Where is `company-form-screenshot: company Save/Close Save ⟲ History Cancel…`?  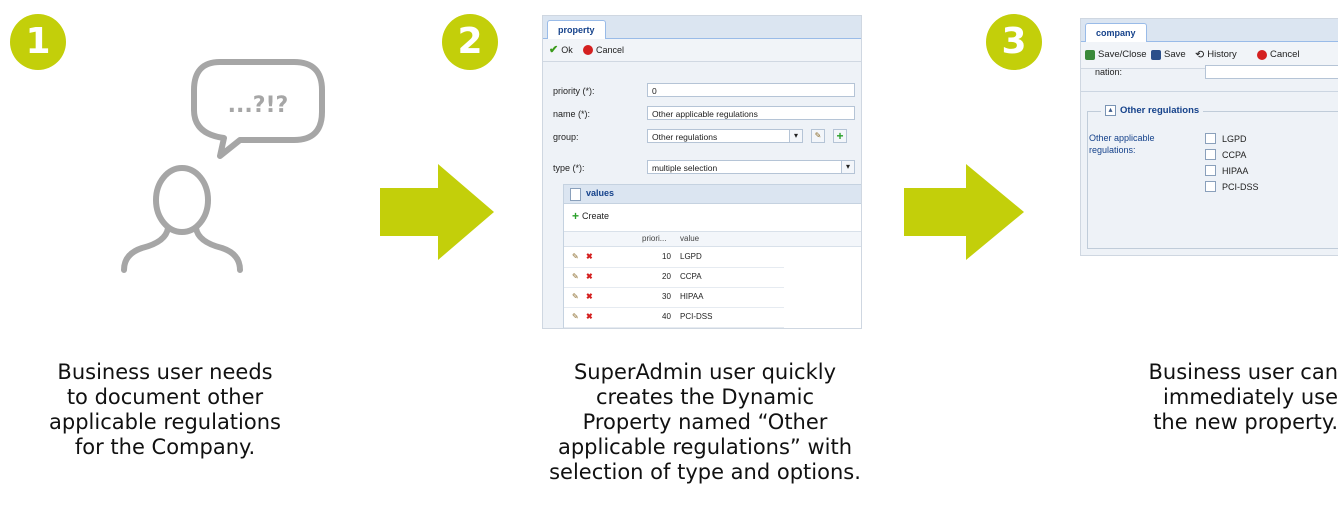
company-form-screenshot: company Save/Close Save ⟲ History Cancel… is located at coordinates (1209, 137).